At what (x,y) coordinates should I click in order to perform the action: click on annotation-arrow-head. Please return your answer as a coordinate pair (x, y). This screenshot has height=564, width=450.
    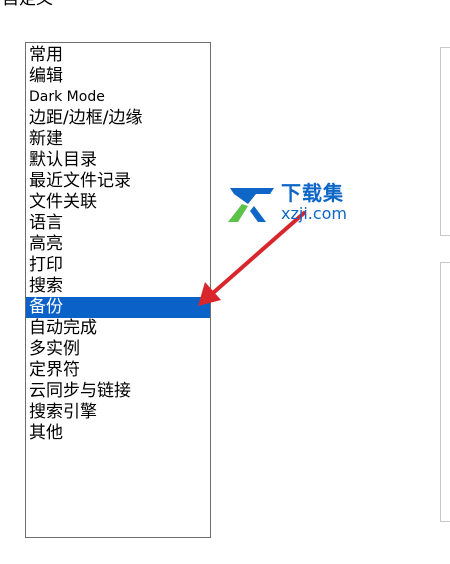
    Looking at the image, I should click on (209, 294).